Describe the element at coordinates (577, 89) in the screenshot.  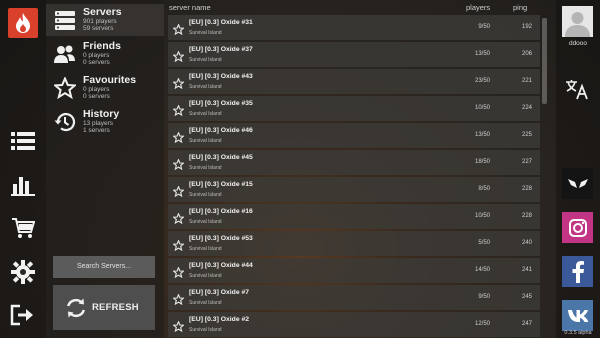
I see `language-translate-icon` at that location.